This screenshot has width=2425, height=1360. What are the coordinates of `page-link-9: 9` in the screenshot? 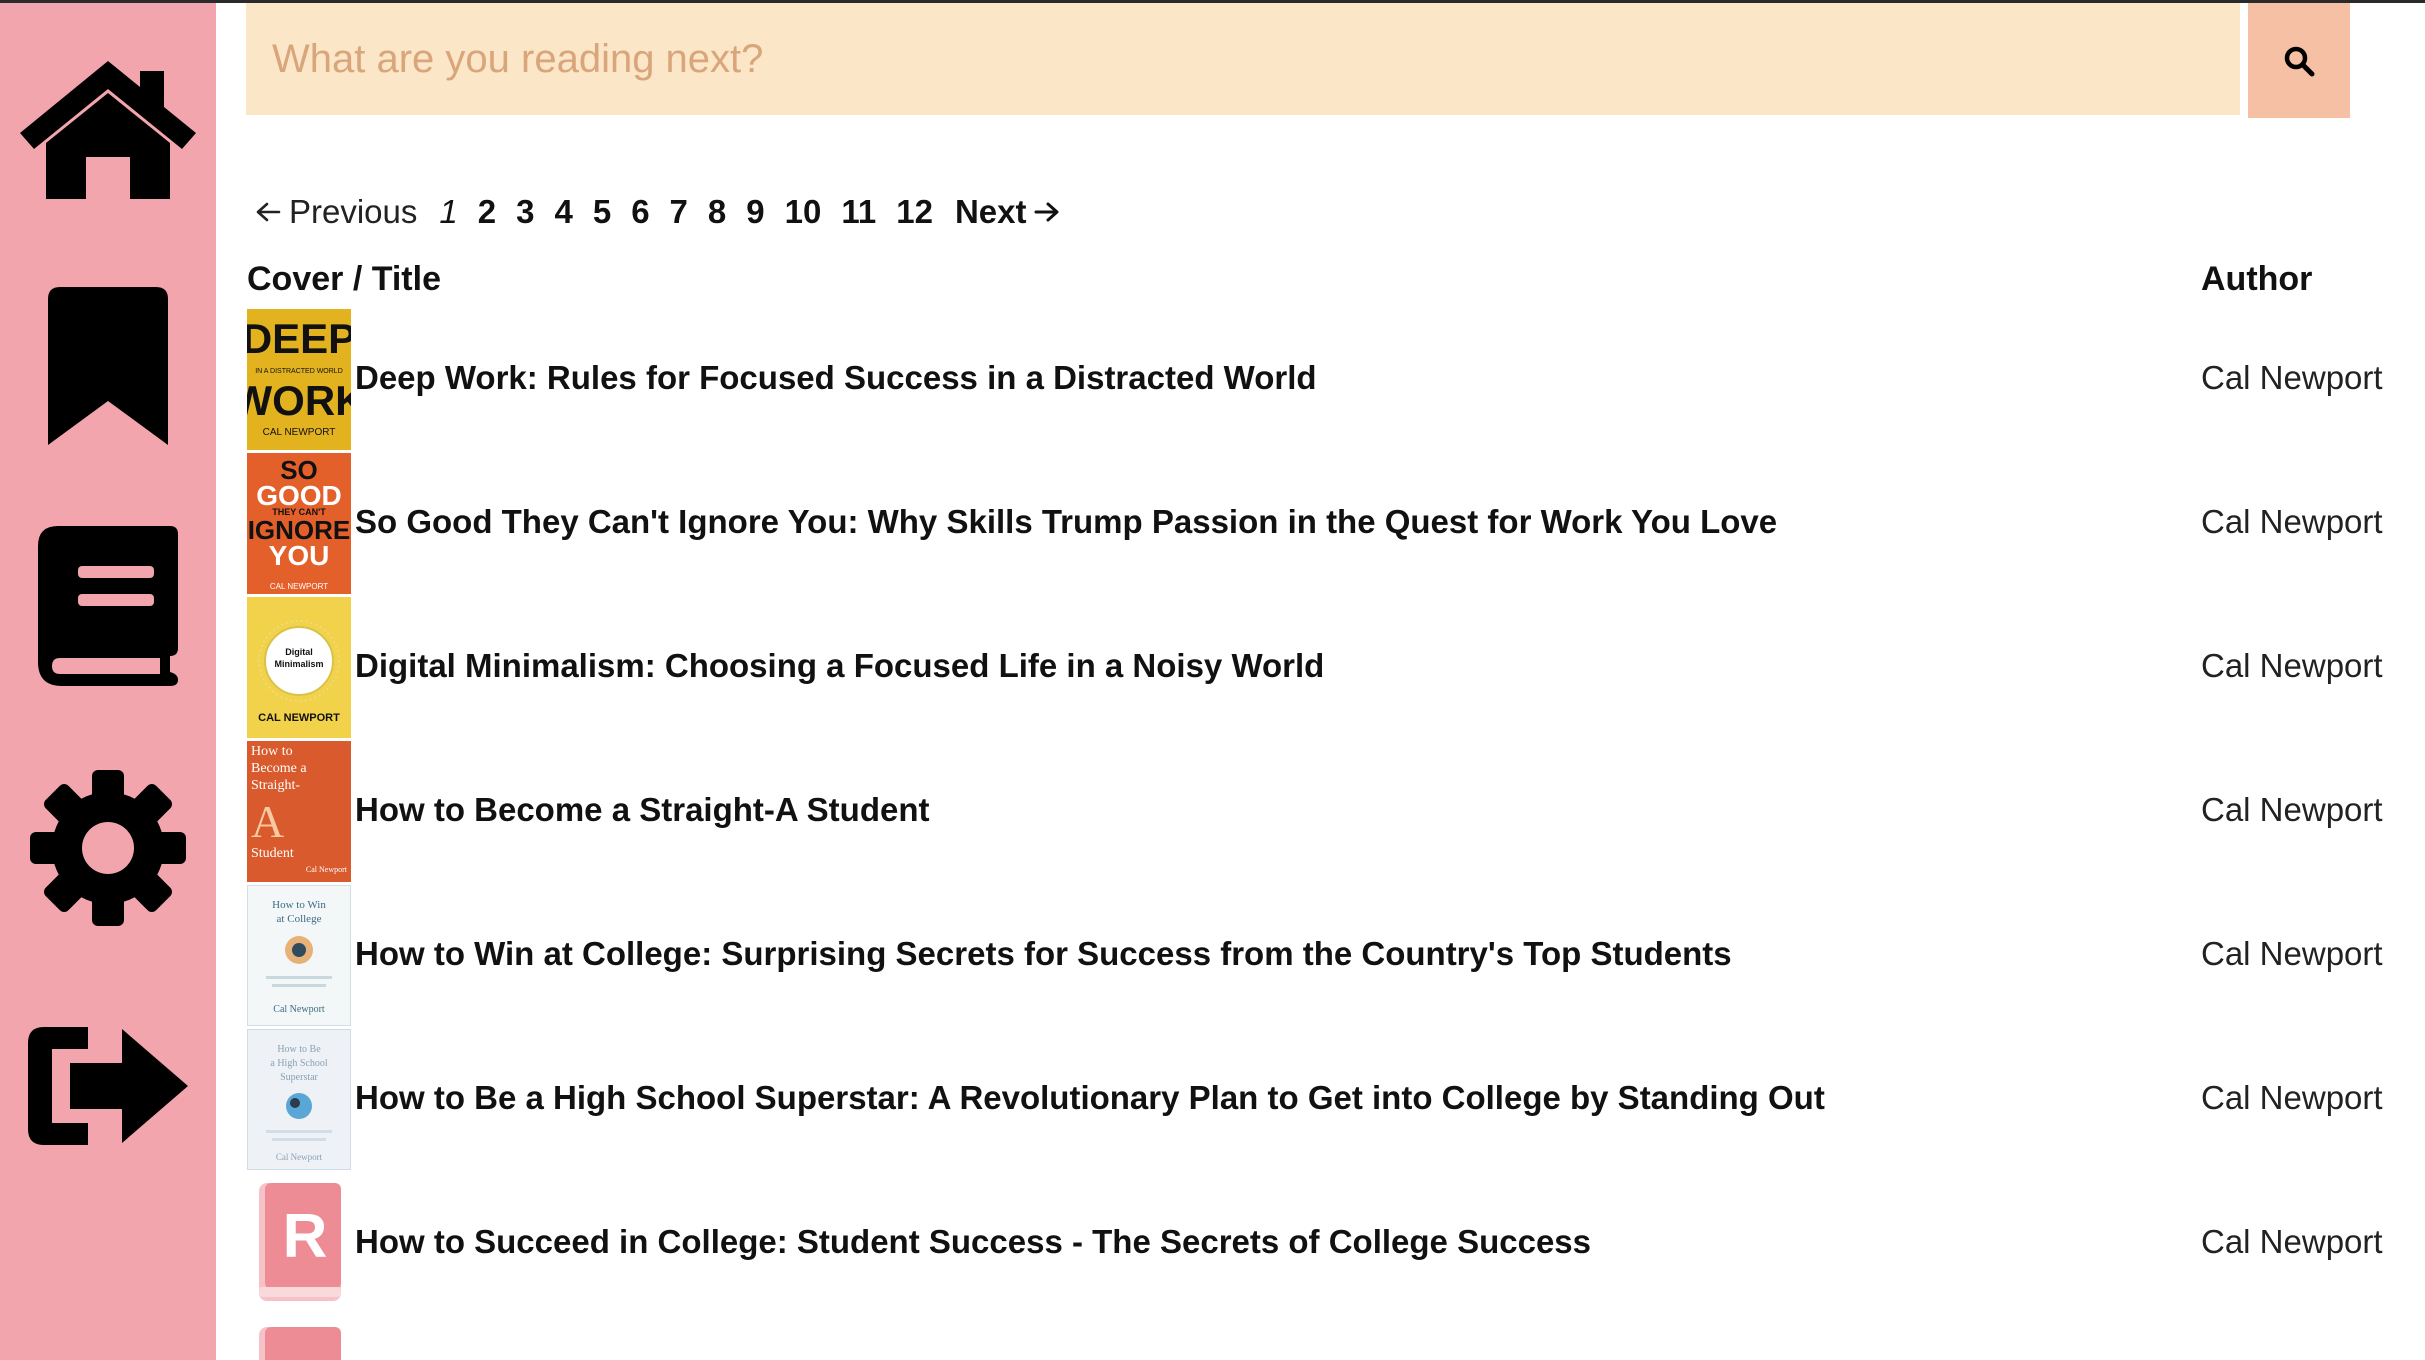 It's located at (755, 212).